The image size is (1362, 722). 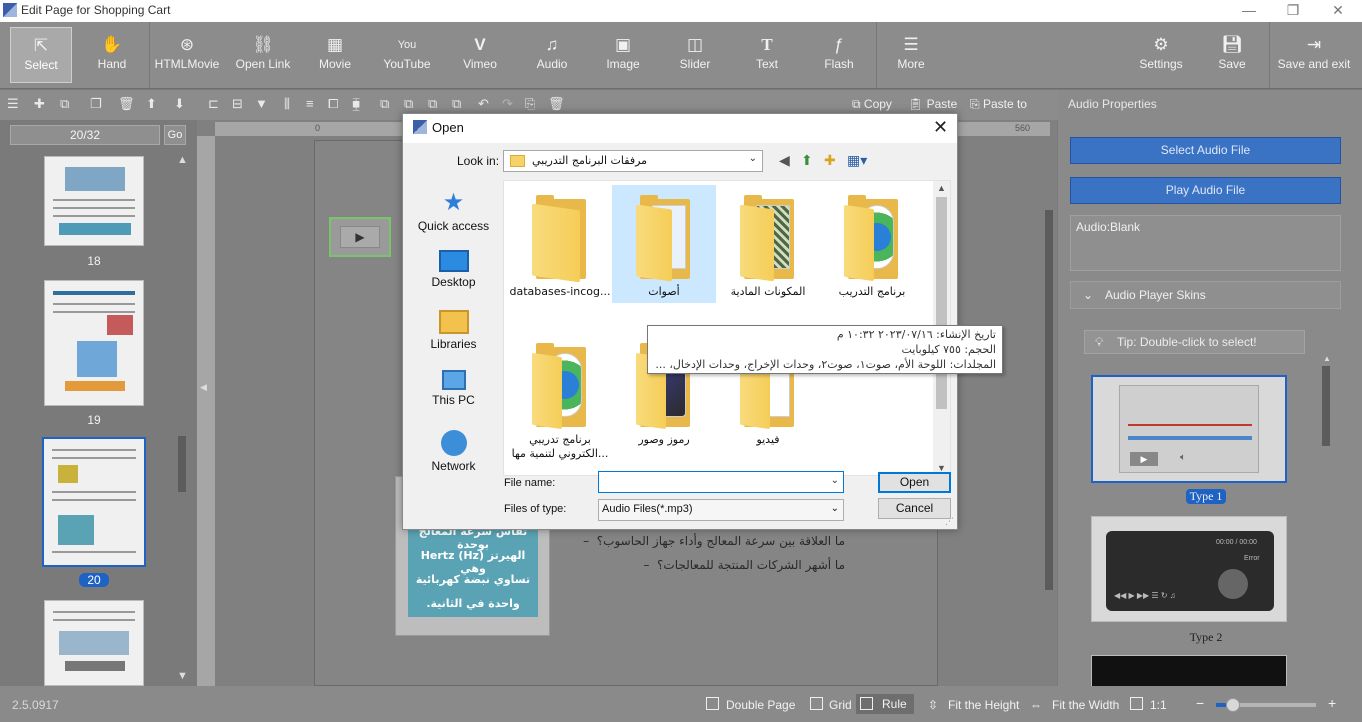 What do you see at coordinates (261, 104) in the screenshot?
I see `align-dropdown-icon: ▼` at bounding box center [261, 104].